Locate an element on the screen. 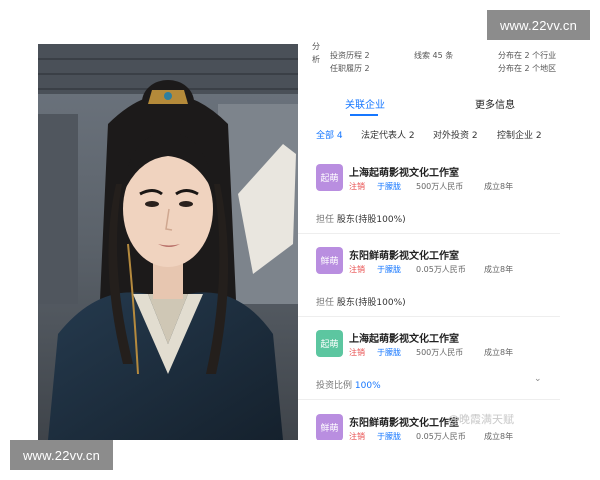 Image resolution: width=600 pixels, height=480 pixels. active-tab-indicator is located at coordinates (364, 115).